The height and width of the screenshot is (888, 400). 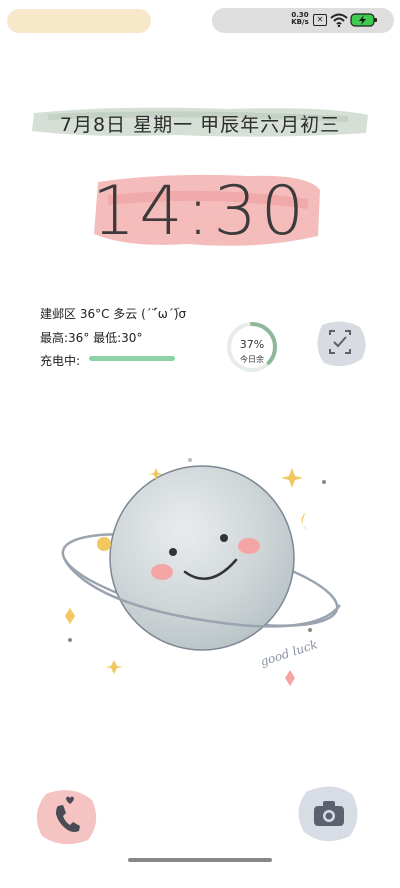 I want to click on home-indicator, so click(x=200, y=860).